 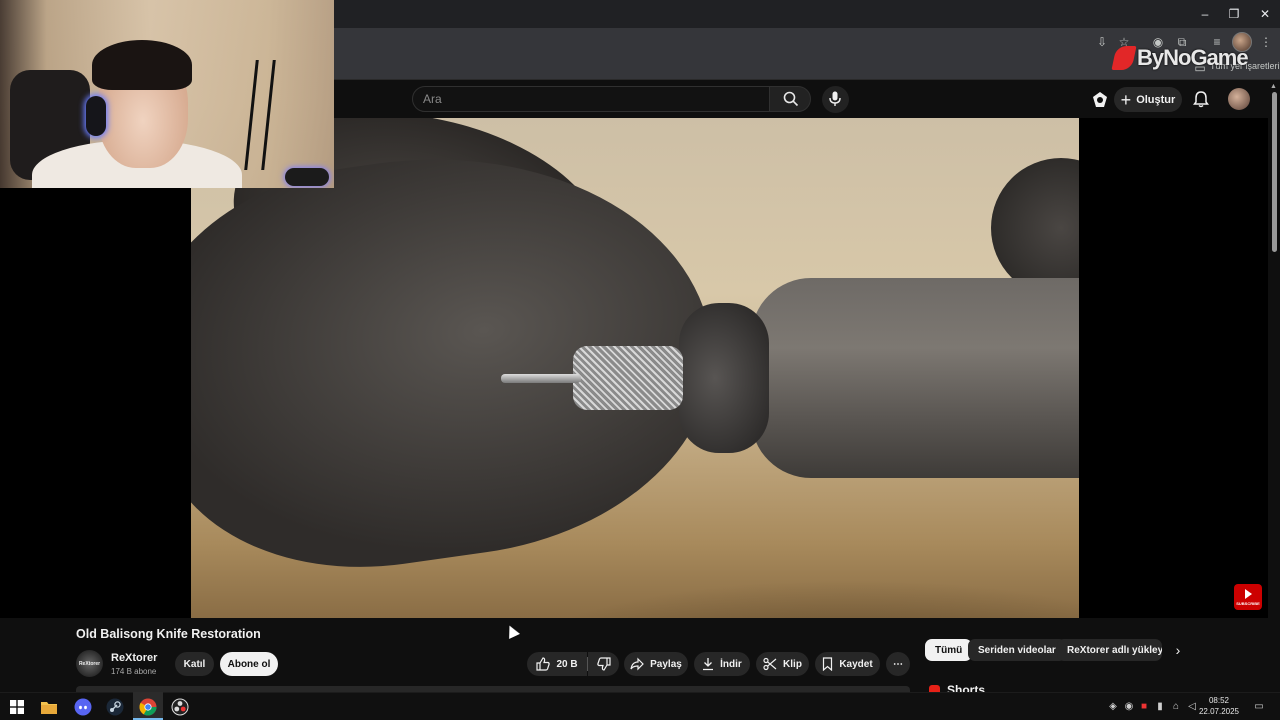 I want to click on thumbs-up-icon, so click(x=543, y=664).